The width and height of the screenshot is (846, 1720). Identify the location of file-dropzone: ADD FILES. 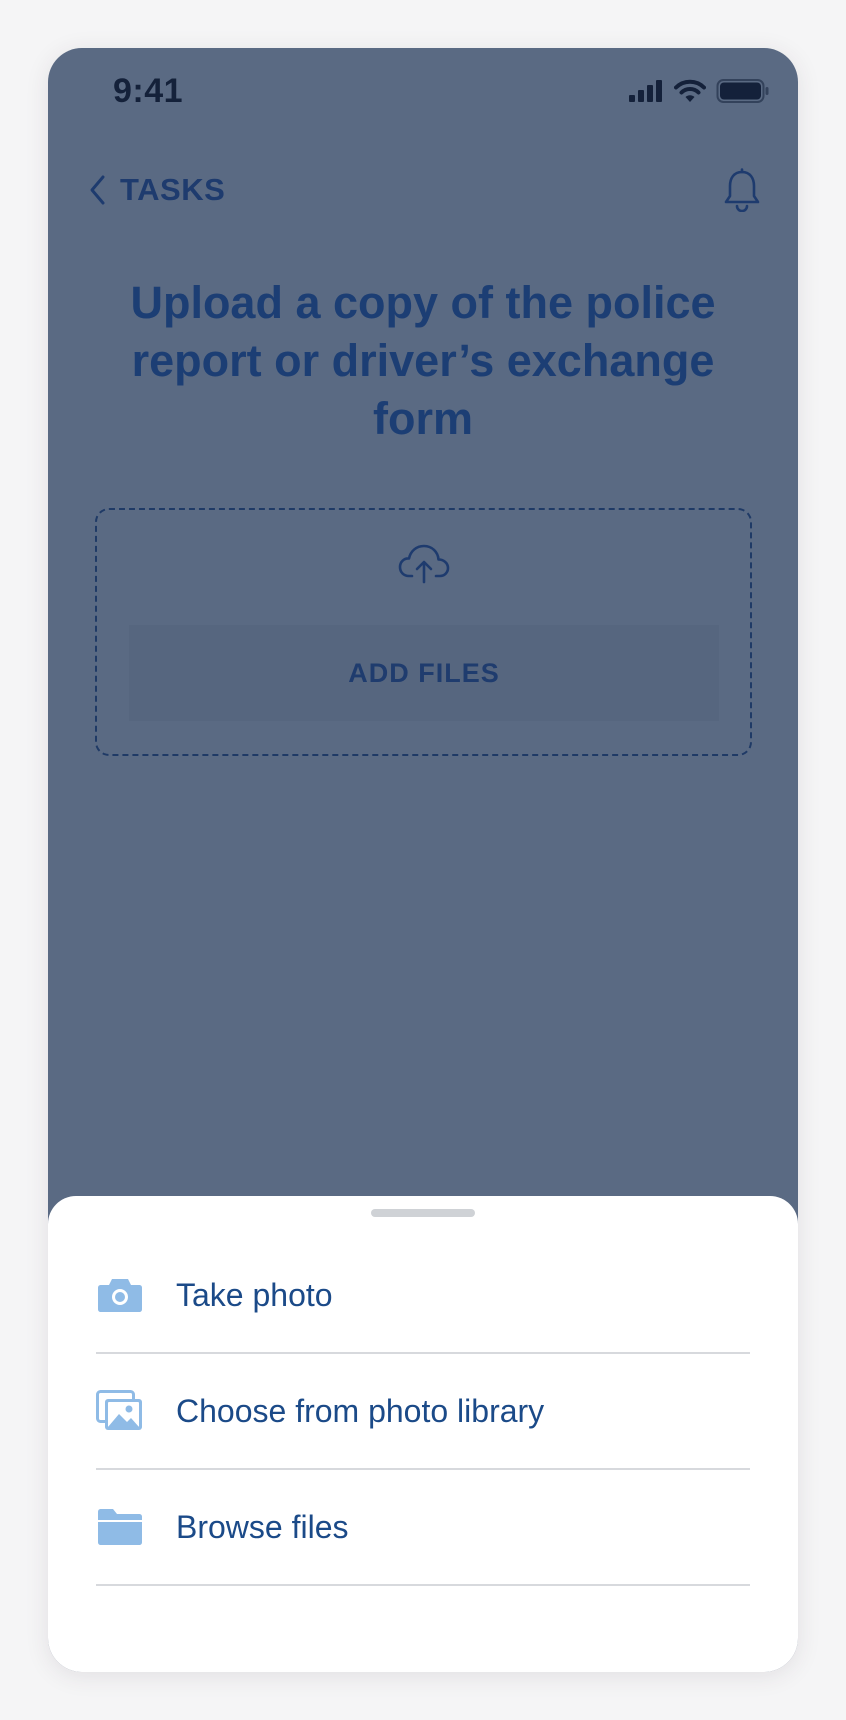
(423, 632).